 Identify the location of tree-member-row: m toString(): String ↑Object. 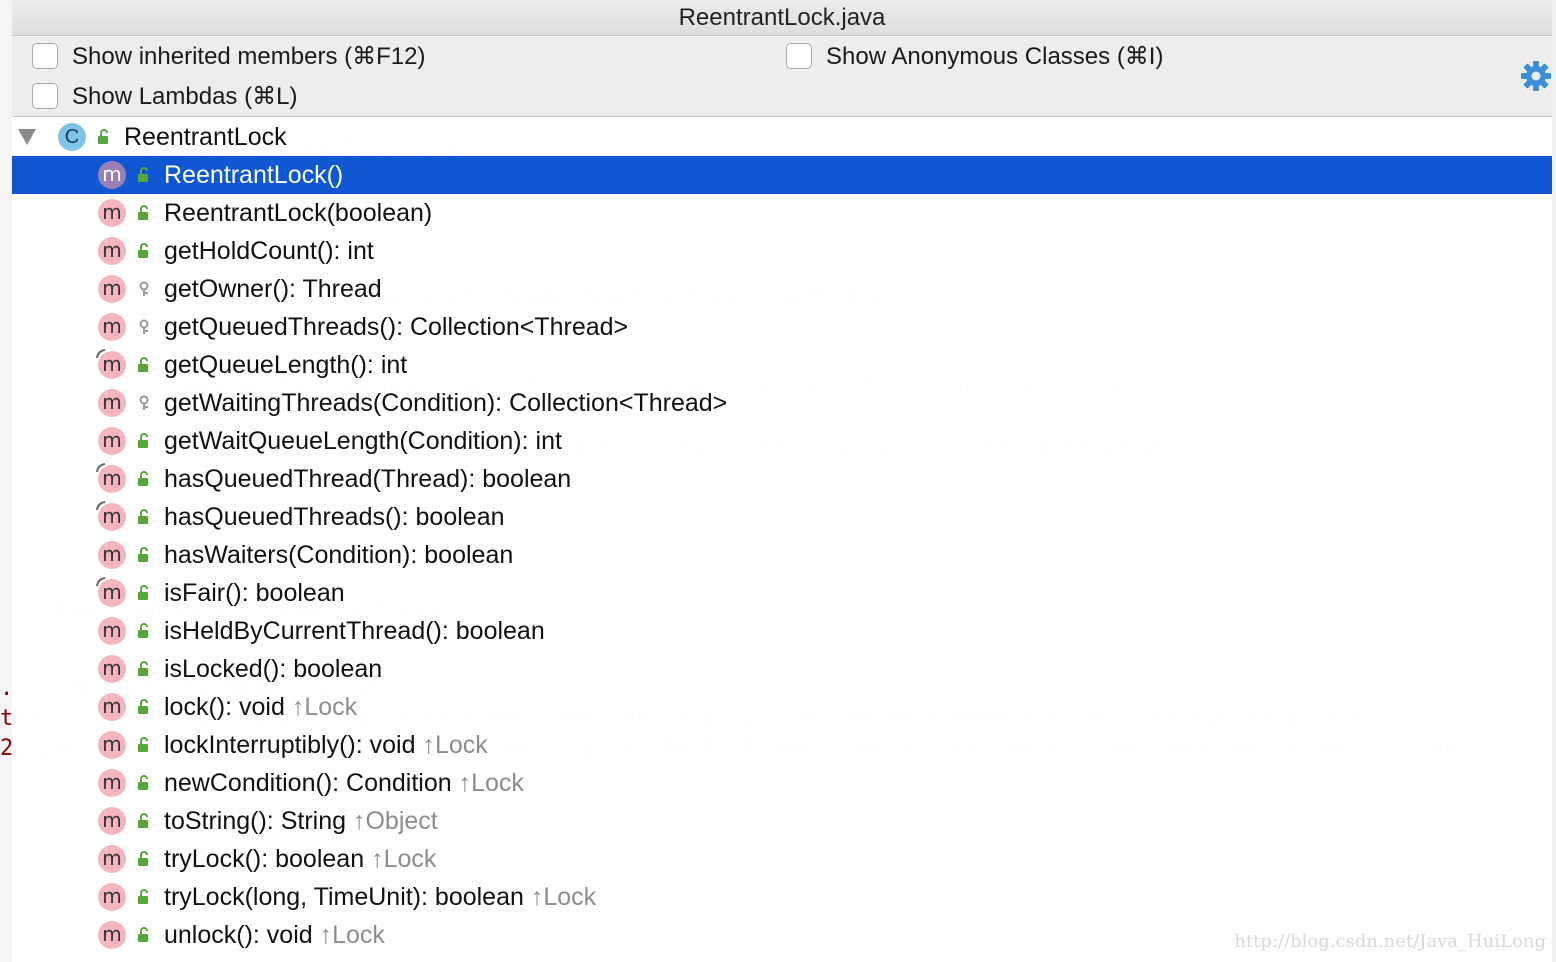
(782, 821).